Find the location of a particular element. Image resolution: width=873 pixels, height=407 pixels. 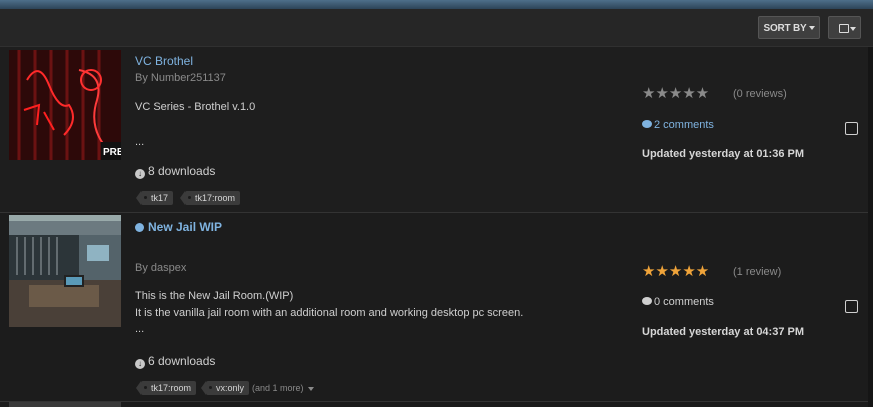

updated-time: Updated yesterday at 01:36 PM is located at coordinates (723, 154).